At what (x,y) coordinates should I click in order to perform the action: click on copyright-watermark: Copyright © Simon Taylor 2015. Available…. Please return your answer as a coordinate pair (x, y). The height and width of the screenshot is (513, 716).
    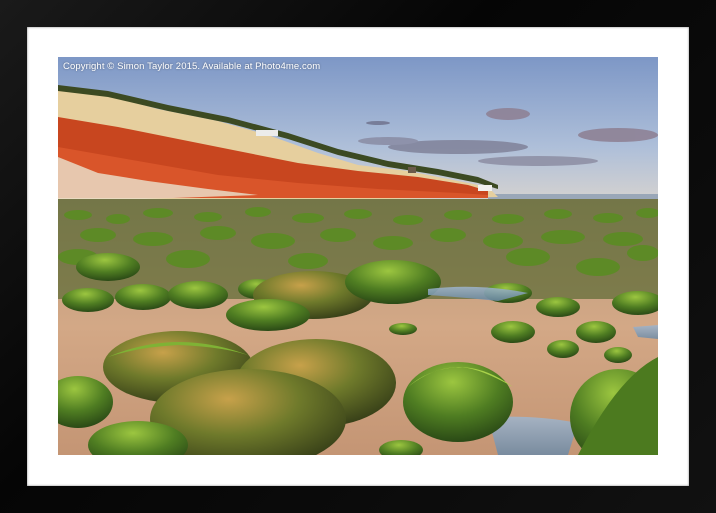
    Looking at the image, I should click on (192, 66).